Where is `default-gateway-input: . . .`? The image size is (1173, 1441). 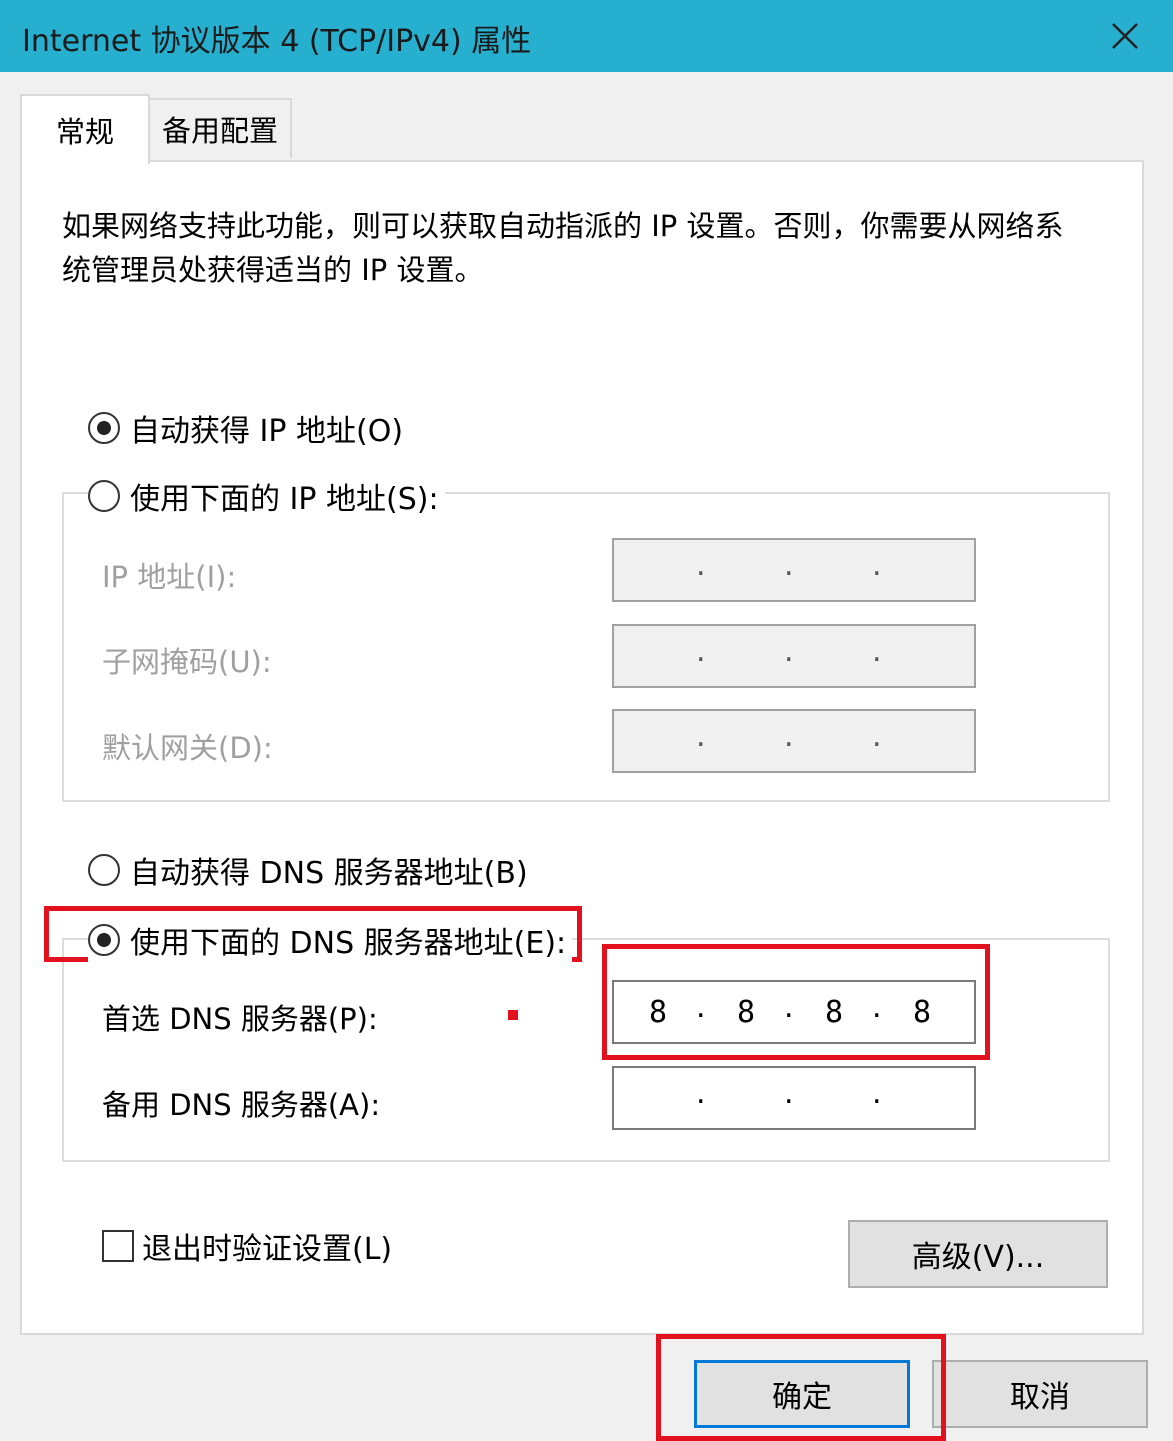 default-gateway-input: . . . is located at coordinates (794, 741).